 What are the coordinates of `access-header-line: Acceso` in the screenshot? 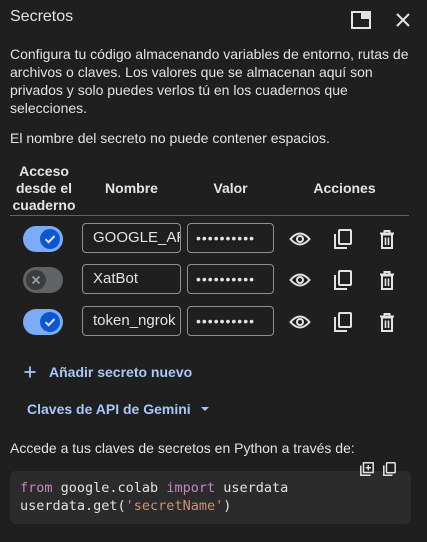 It's located at (44, 171).